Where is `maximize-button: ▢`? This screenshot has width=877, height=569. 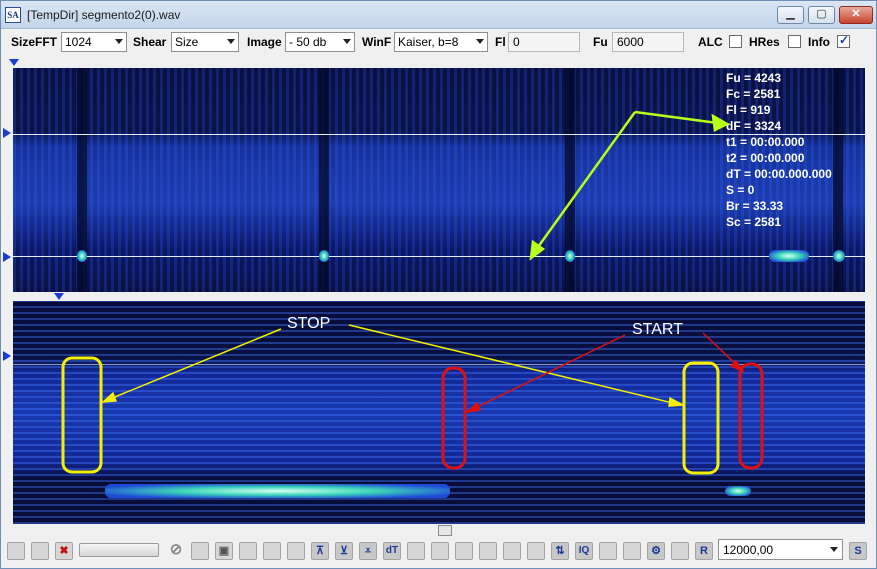 maximize-button: ▢ is located at coordinates (821, 15).